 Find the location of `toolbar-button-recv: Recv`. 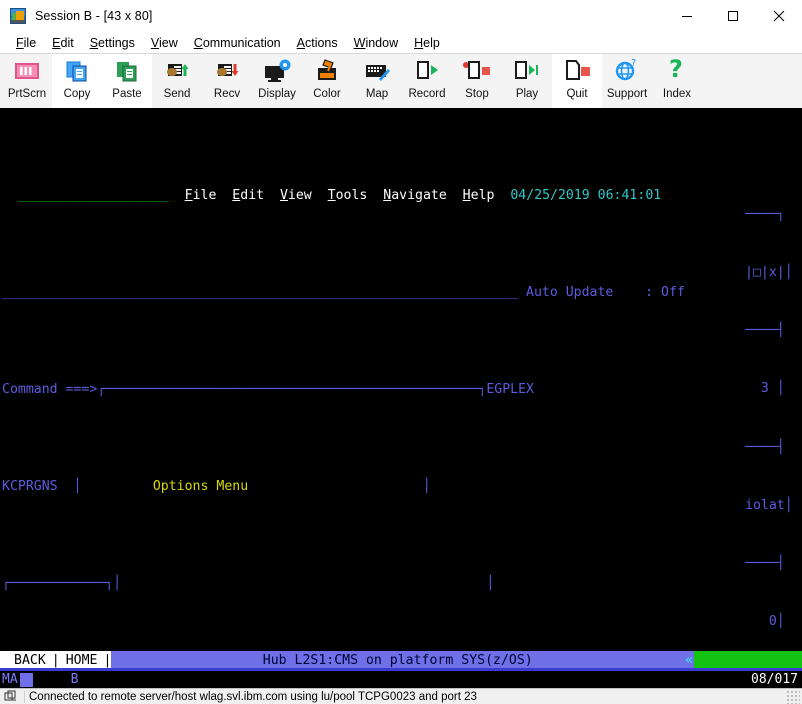

toolbar-button-recv: Recv is located at coordinates (227, 81).